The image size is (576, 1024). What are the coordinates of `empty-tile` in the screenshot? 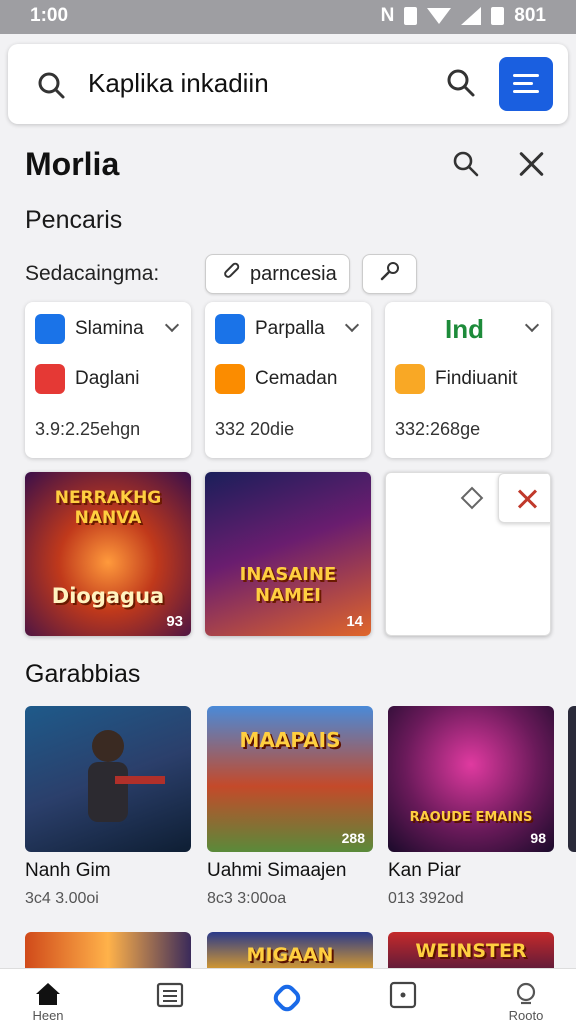 It's located at (468, 554).